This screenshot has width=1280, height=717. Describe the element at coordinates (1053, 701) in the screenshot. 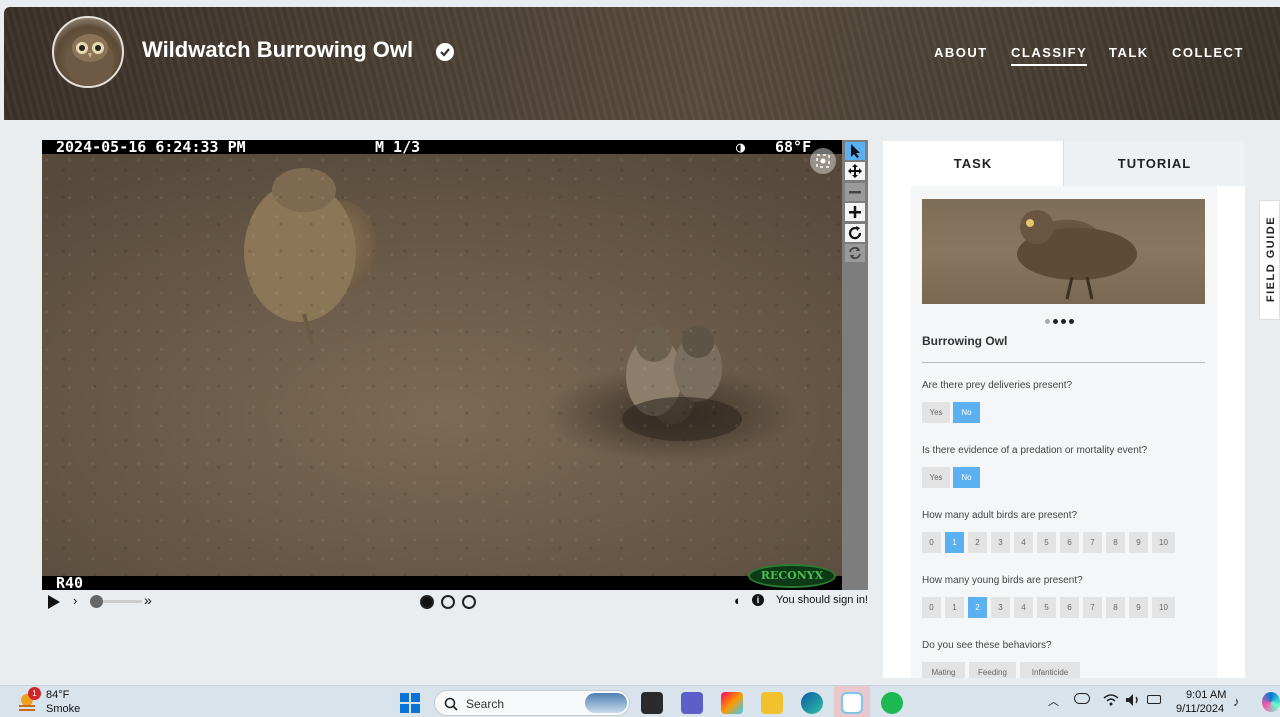

I see `chevron-up-icon: ︿` at that location.